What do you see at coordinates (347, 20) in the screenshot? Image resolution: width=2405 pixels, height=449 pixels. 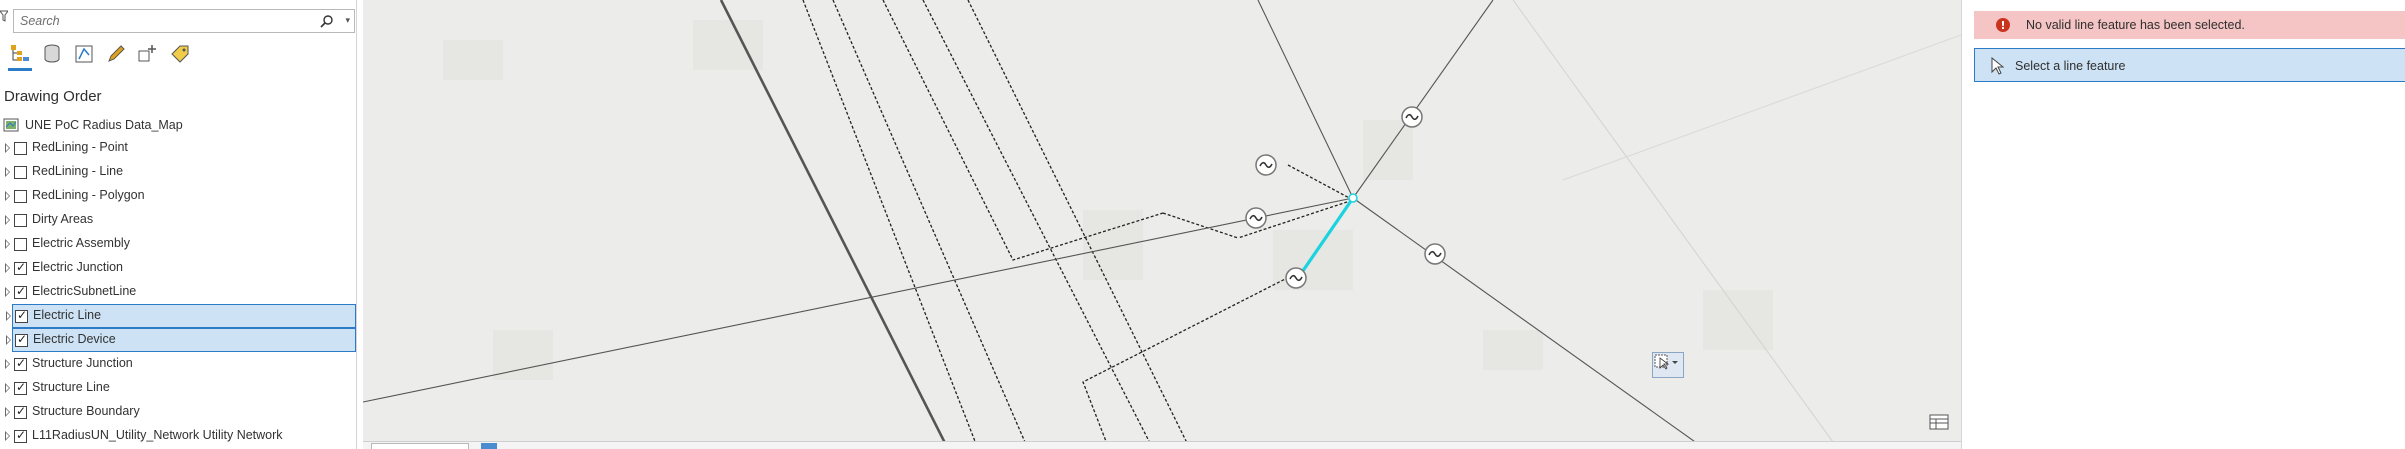 I see `search-options-chevron-icon: ▾` at bounding box center [347, 20].